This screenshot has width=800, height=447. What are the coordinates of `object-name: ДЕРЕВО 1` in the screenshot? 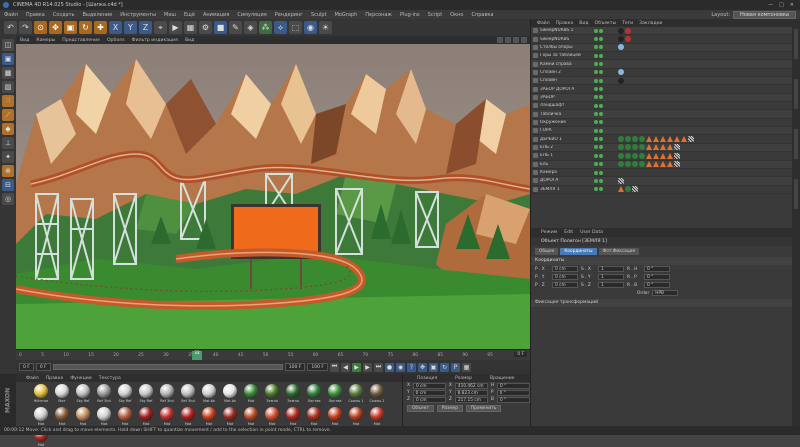 It's located at (565, 139).